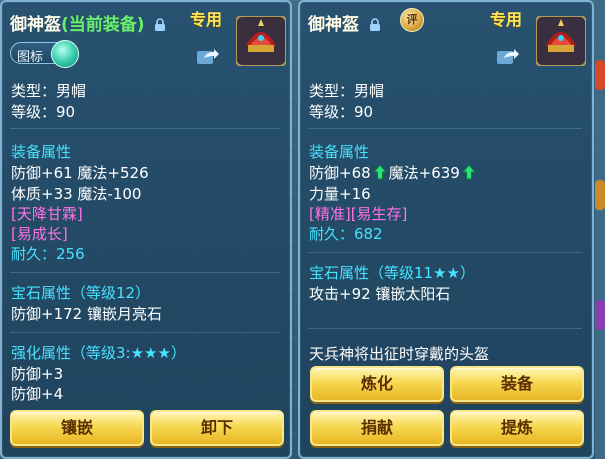  What do you see at coordinates (217, 428) in the screenshot?
I see `unequip-button: 卸下` at bounding box center [217, 428].